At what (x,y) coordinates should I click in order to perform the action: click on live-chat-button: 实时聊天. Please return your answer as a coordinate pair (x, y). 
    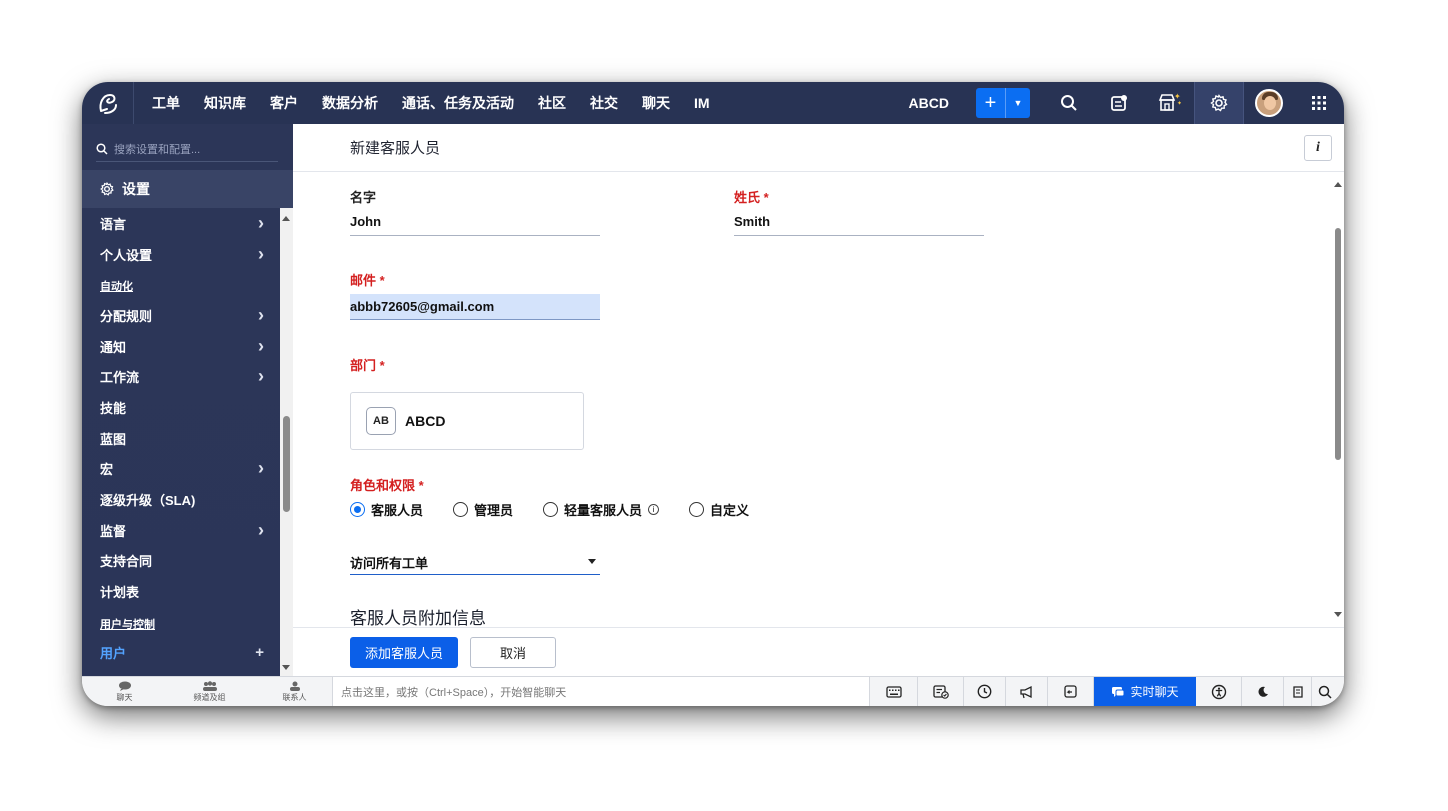
    Looking at the image, I should click on (1145, 691).